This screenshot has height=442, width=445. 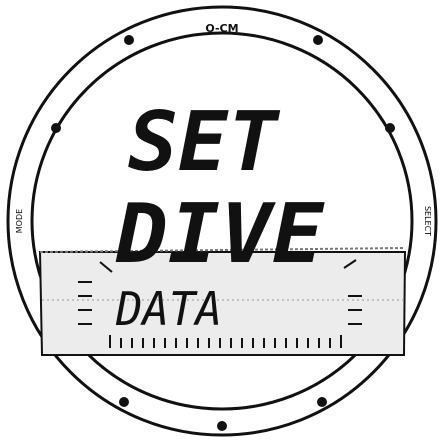 I want to click on bezel-top-label: O-CM, so click(x=221, y=28).